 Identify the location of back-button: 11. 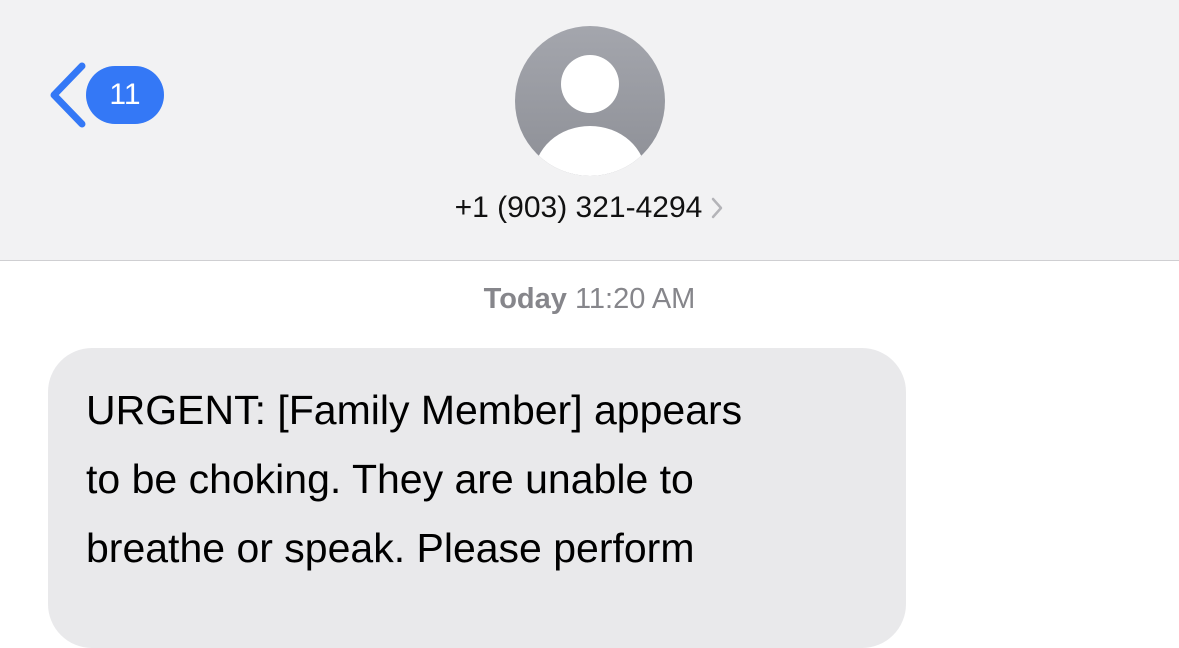
(105, 95).